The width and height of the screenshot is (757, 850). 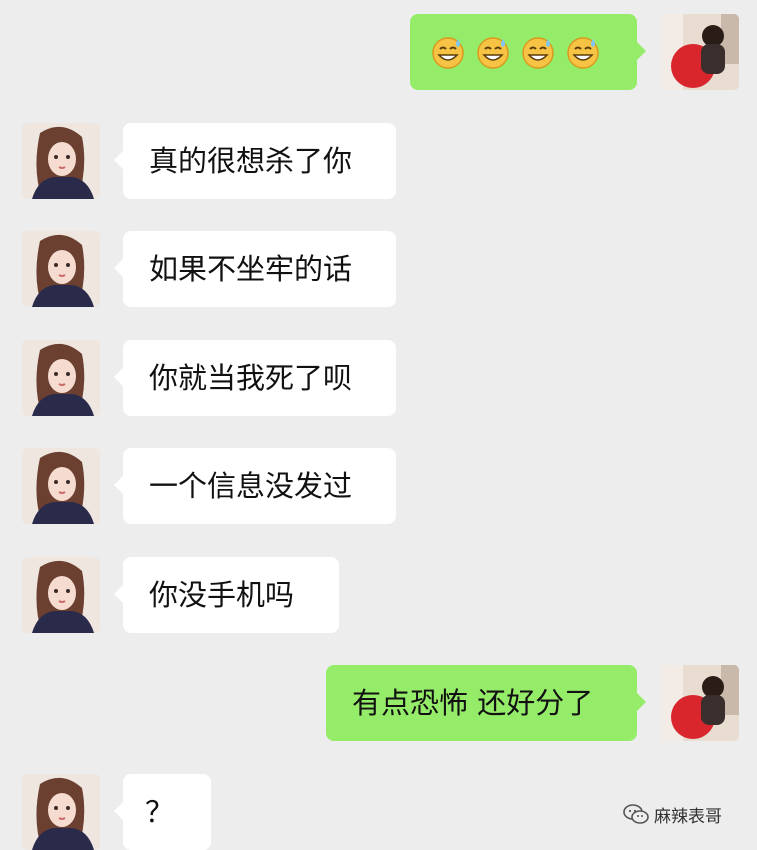 What do you see at coordinates (162, 812) in the screenshot?
I see `incoming-message-bubble: ？` at bounding box center [162, 812].